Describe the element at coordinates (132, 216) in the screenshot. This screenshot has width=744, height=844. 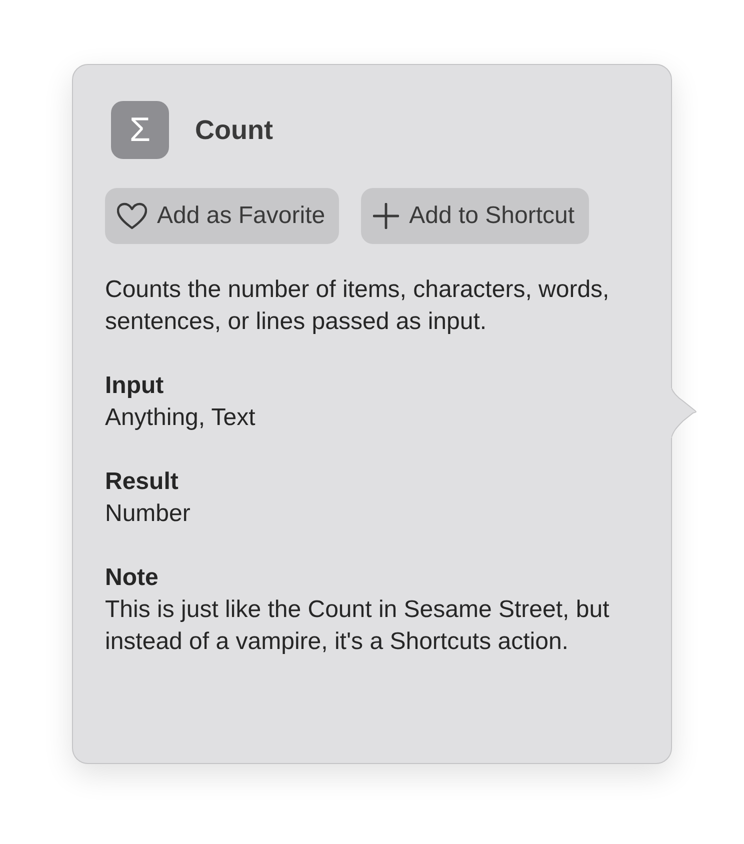
I see `heart-icon` at that location.